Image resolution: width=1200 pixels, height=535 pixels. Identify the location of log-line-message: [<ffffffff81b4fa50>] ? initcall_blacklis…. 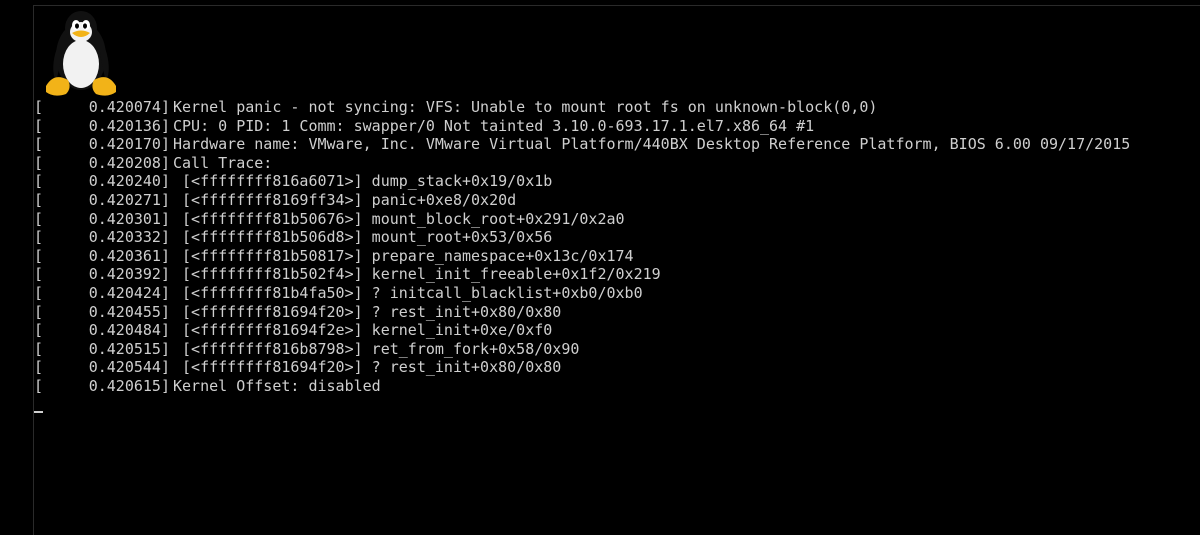
(408, 293).